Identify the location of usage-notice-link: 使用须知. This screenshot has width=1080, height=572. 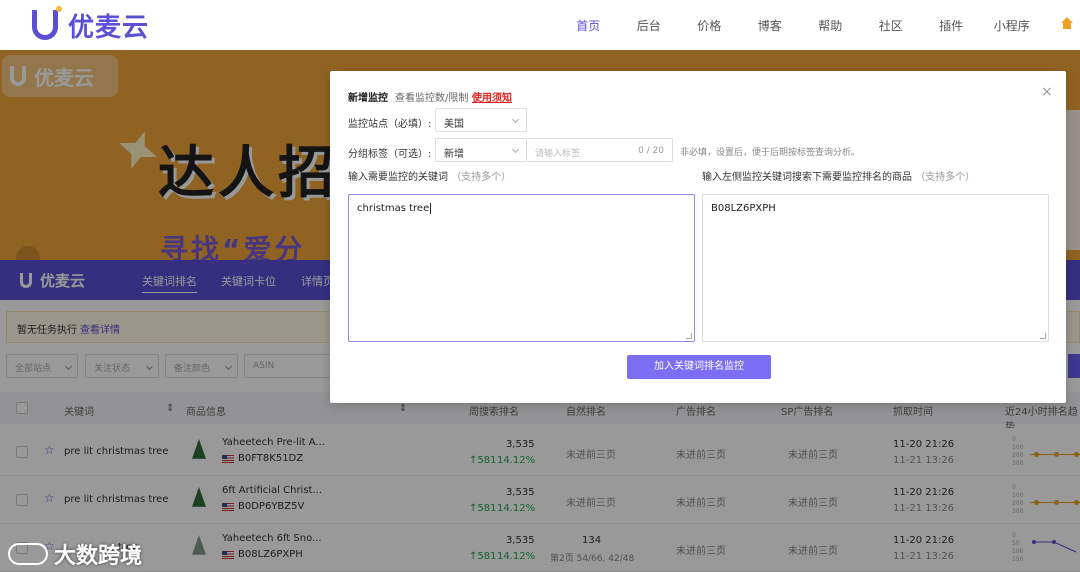
(492, 96).